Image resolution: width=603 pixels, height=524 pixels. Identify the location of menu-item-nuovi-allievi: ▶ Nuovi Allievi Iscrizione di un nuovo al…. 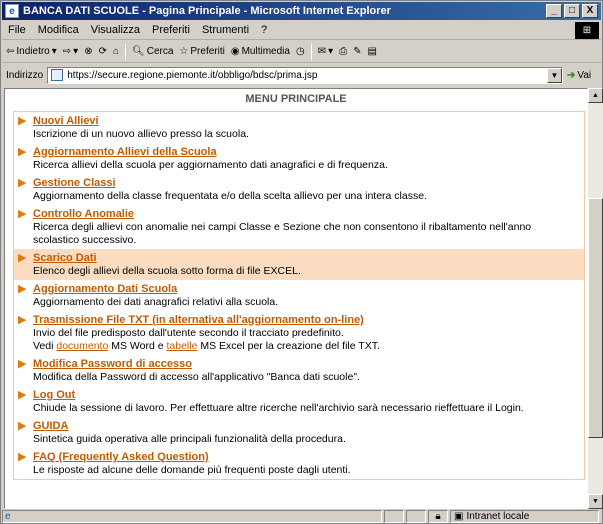
(133, 127).